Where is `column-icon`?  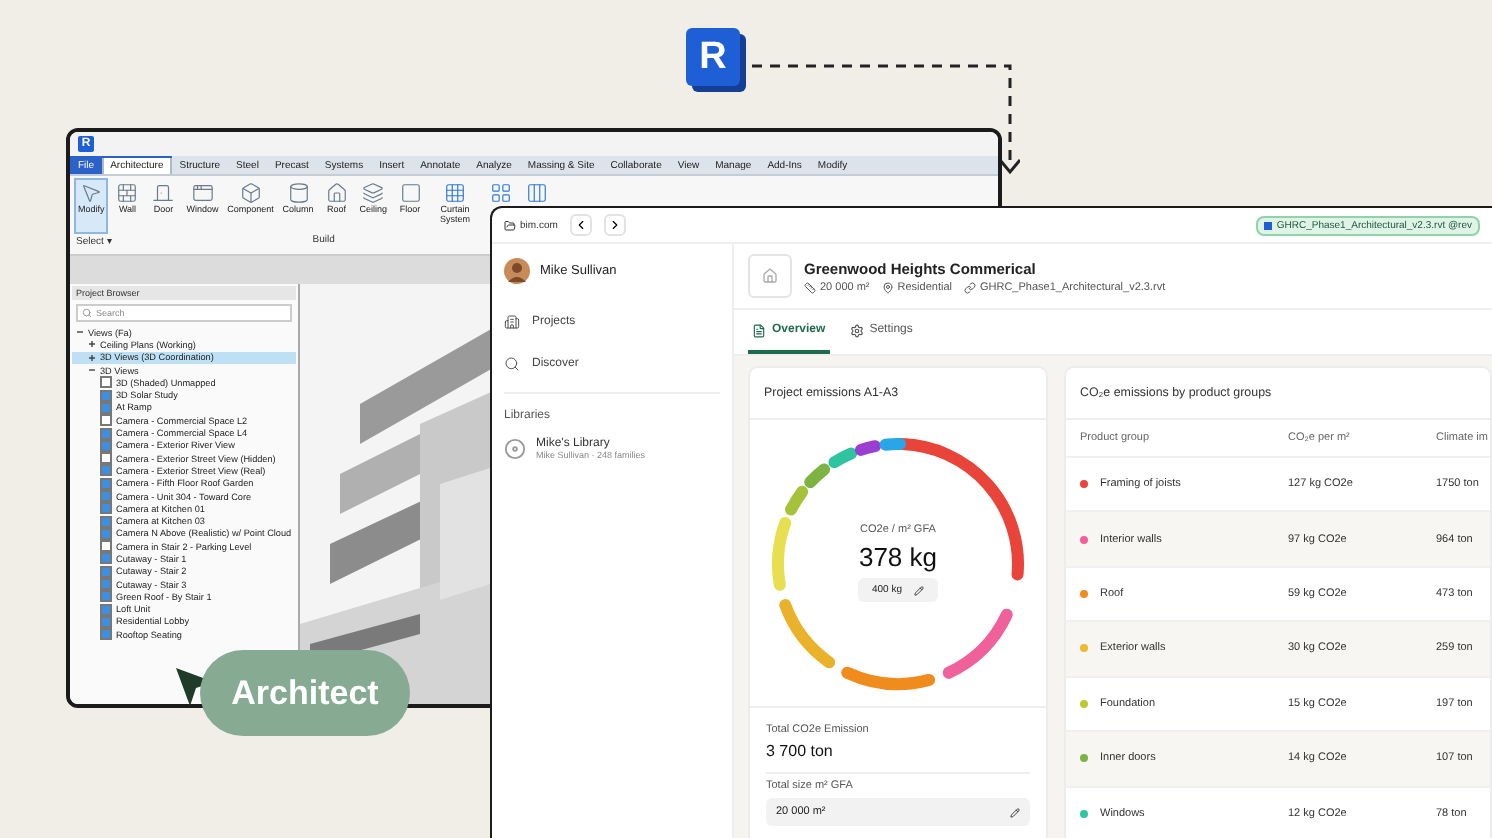 column-icon is located at coordinates (298, 193).